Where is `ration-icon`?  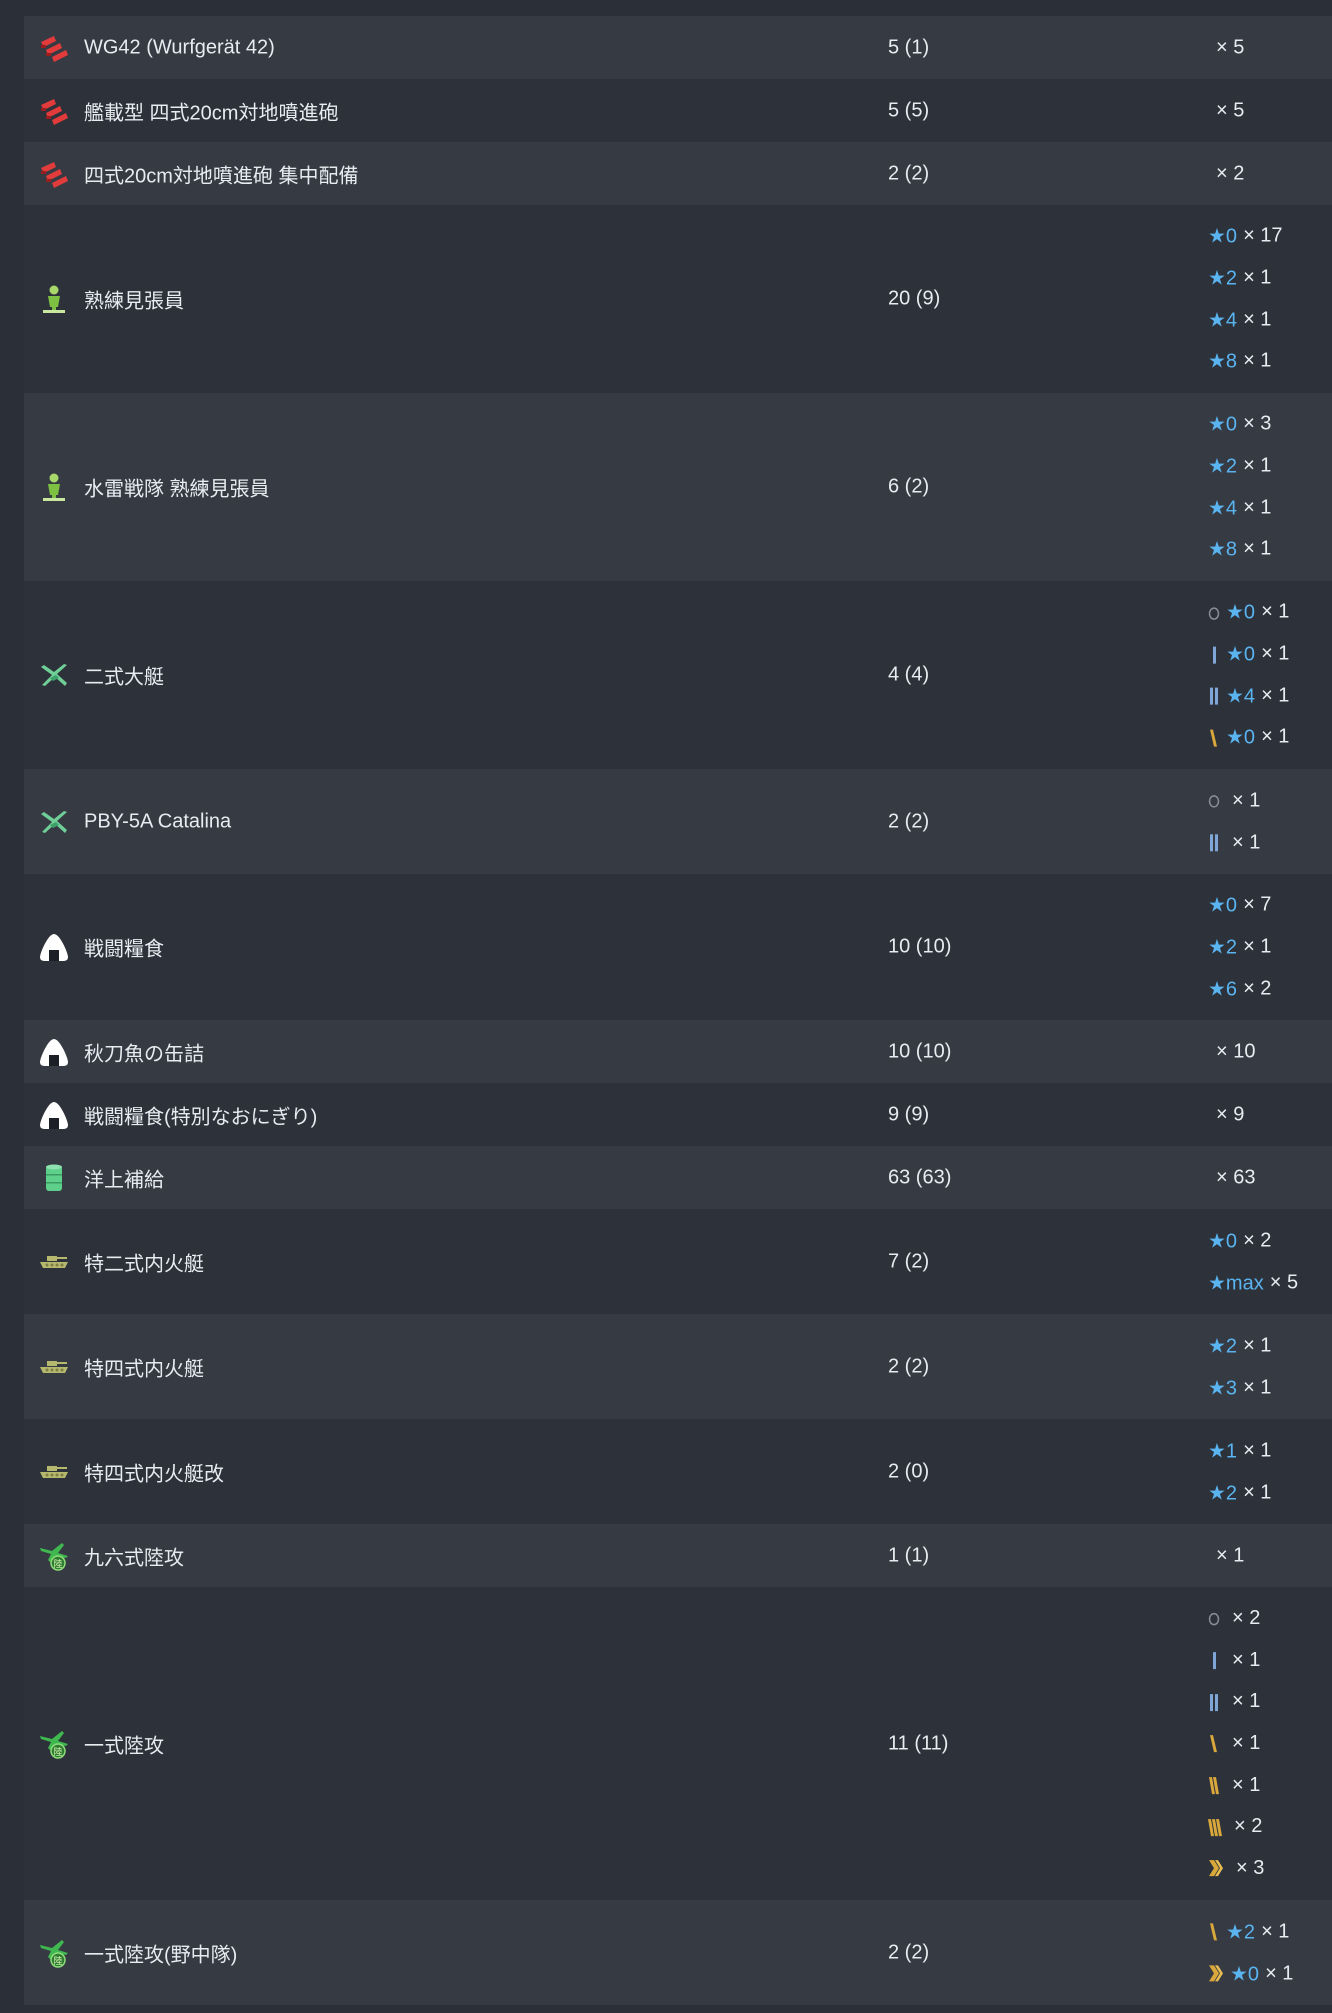 ration-icon is located at coordinates (54, 947).